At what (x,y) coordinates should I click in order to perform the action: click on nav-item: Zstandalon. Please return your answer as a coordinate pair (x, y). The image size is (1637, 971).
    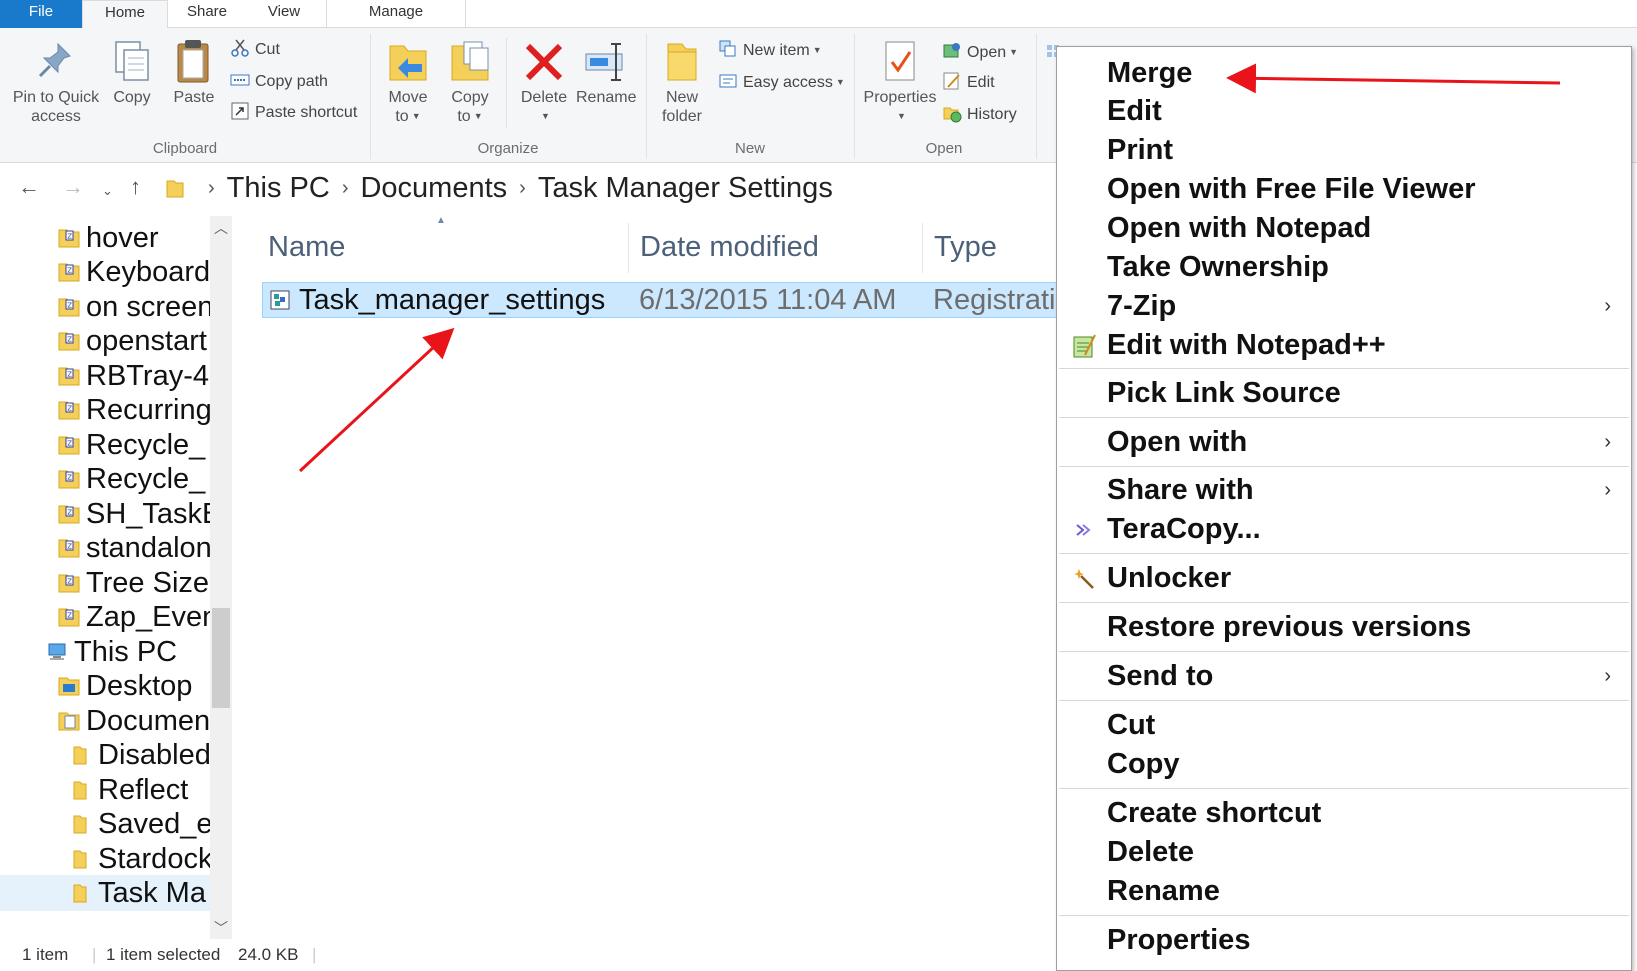
    Looking at the image, I should click on (135, 548).